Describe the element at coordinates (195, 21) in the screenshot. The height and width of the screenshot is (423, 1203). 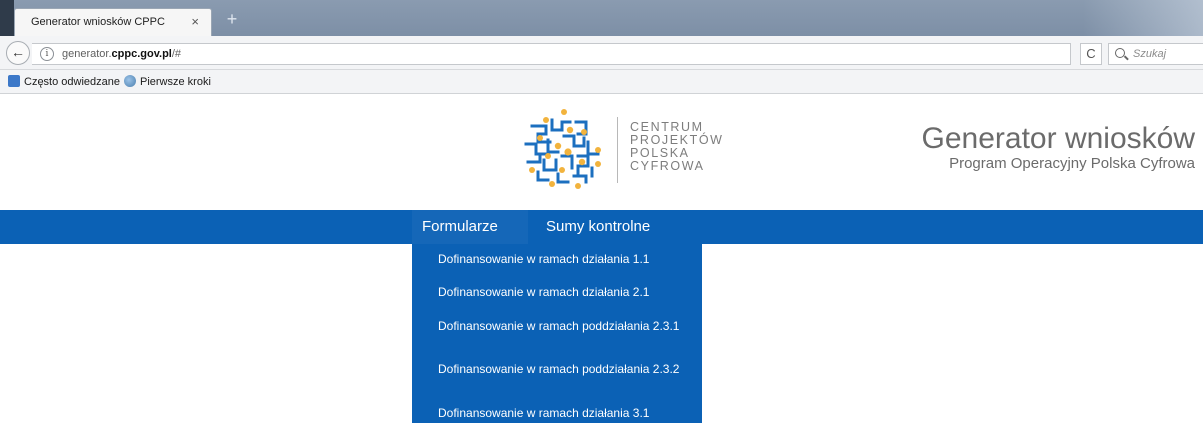
I see `tab-close-icon: ×` at that location.